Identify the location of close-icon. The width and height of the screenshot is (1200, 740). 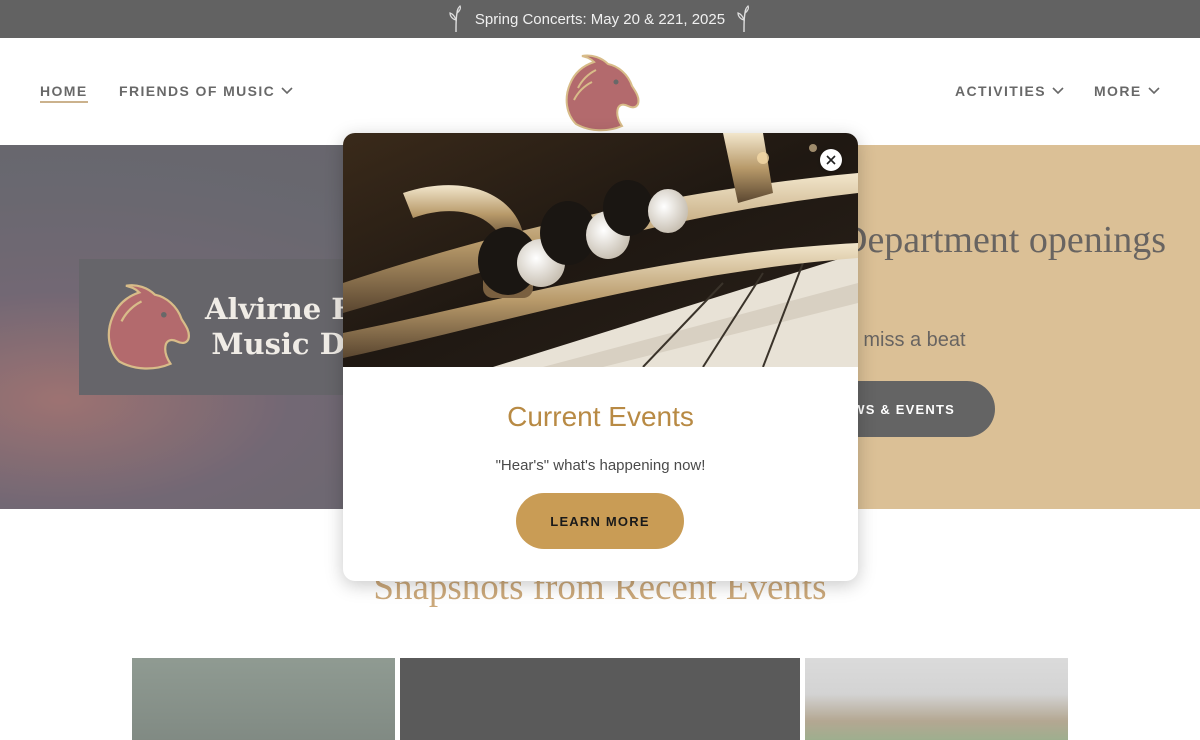
(831, 160).